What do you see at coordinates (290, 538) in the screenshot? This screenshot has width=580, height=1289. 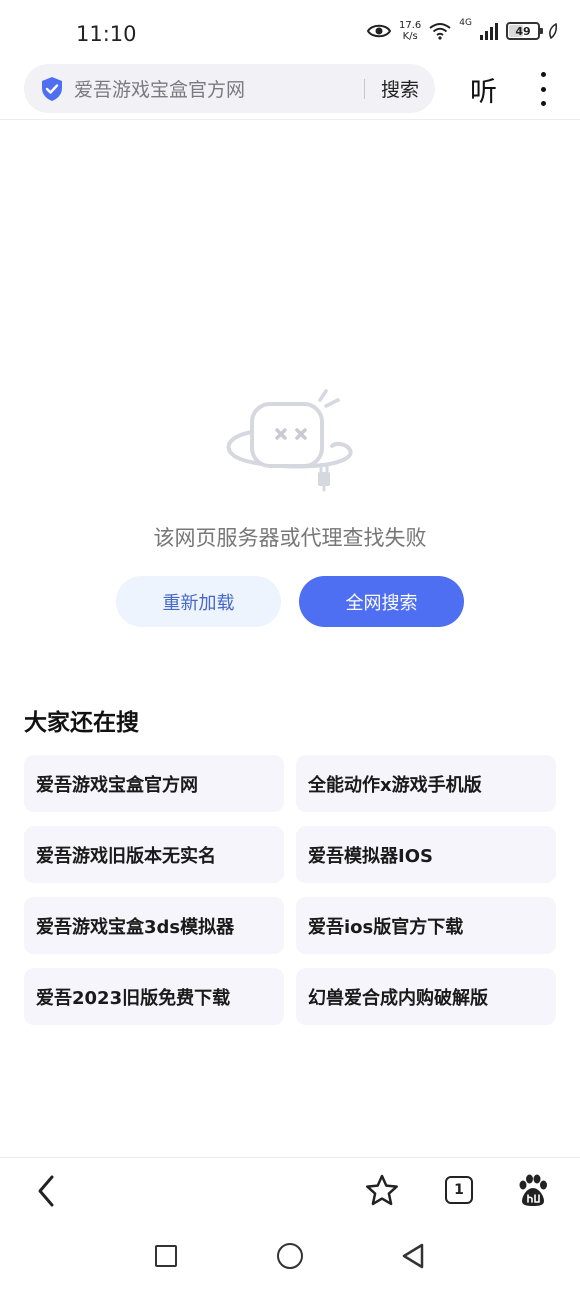 I see `error-message: 该网页服务器或代理查找失败` at bounding box center [290, 538].